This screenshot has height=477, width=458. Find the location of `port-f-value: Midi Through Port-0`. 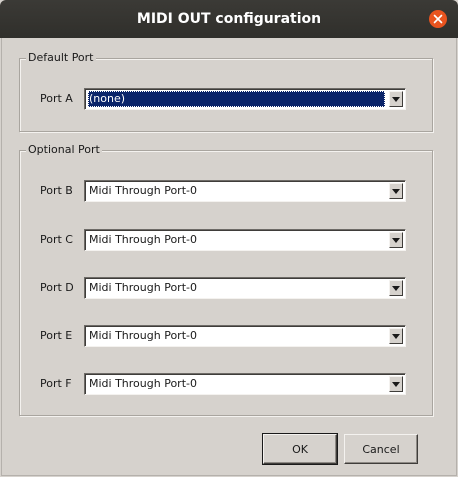

port-f-value: Midi Through Port-0 is located at coordinates (143, 383).